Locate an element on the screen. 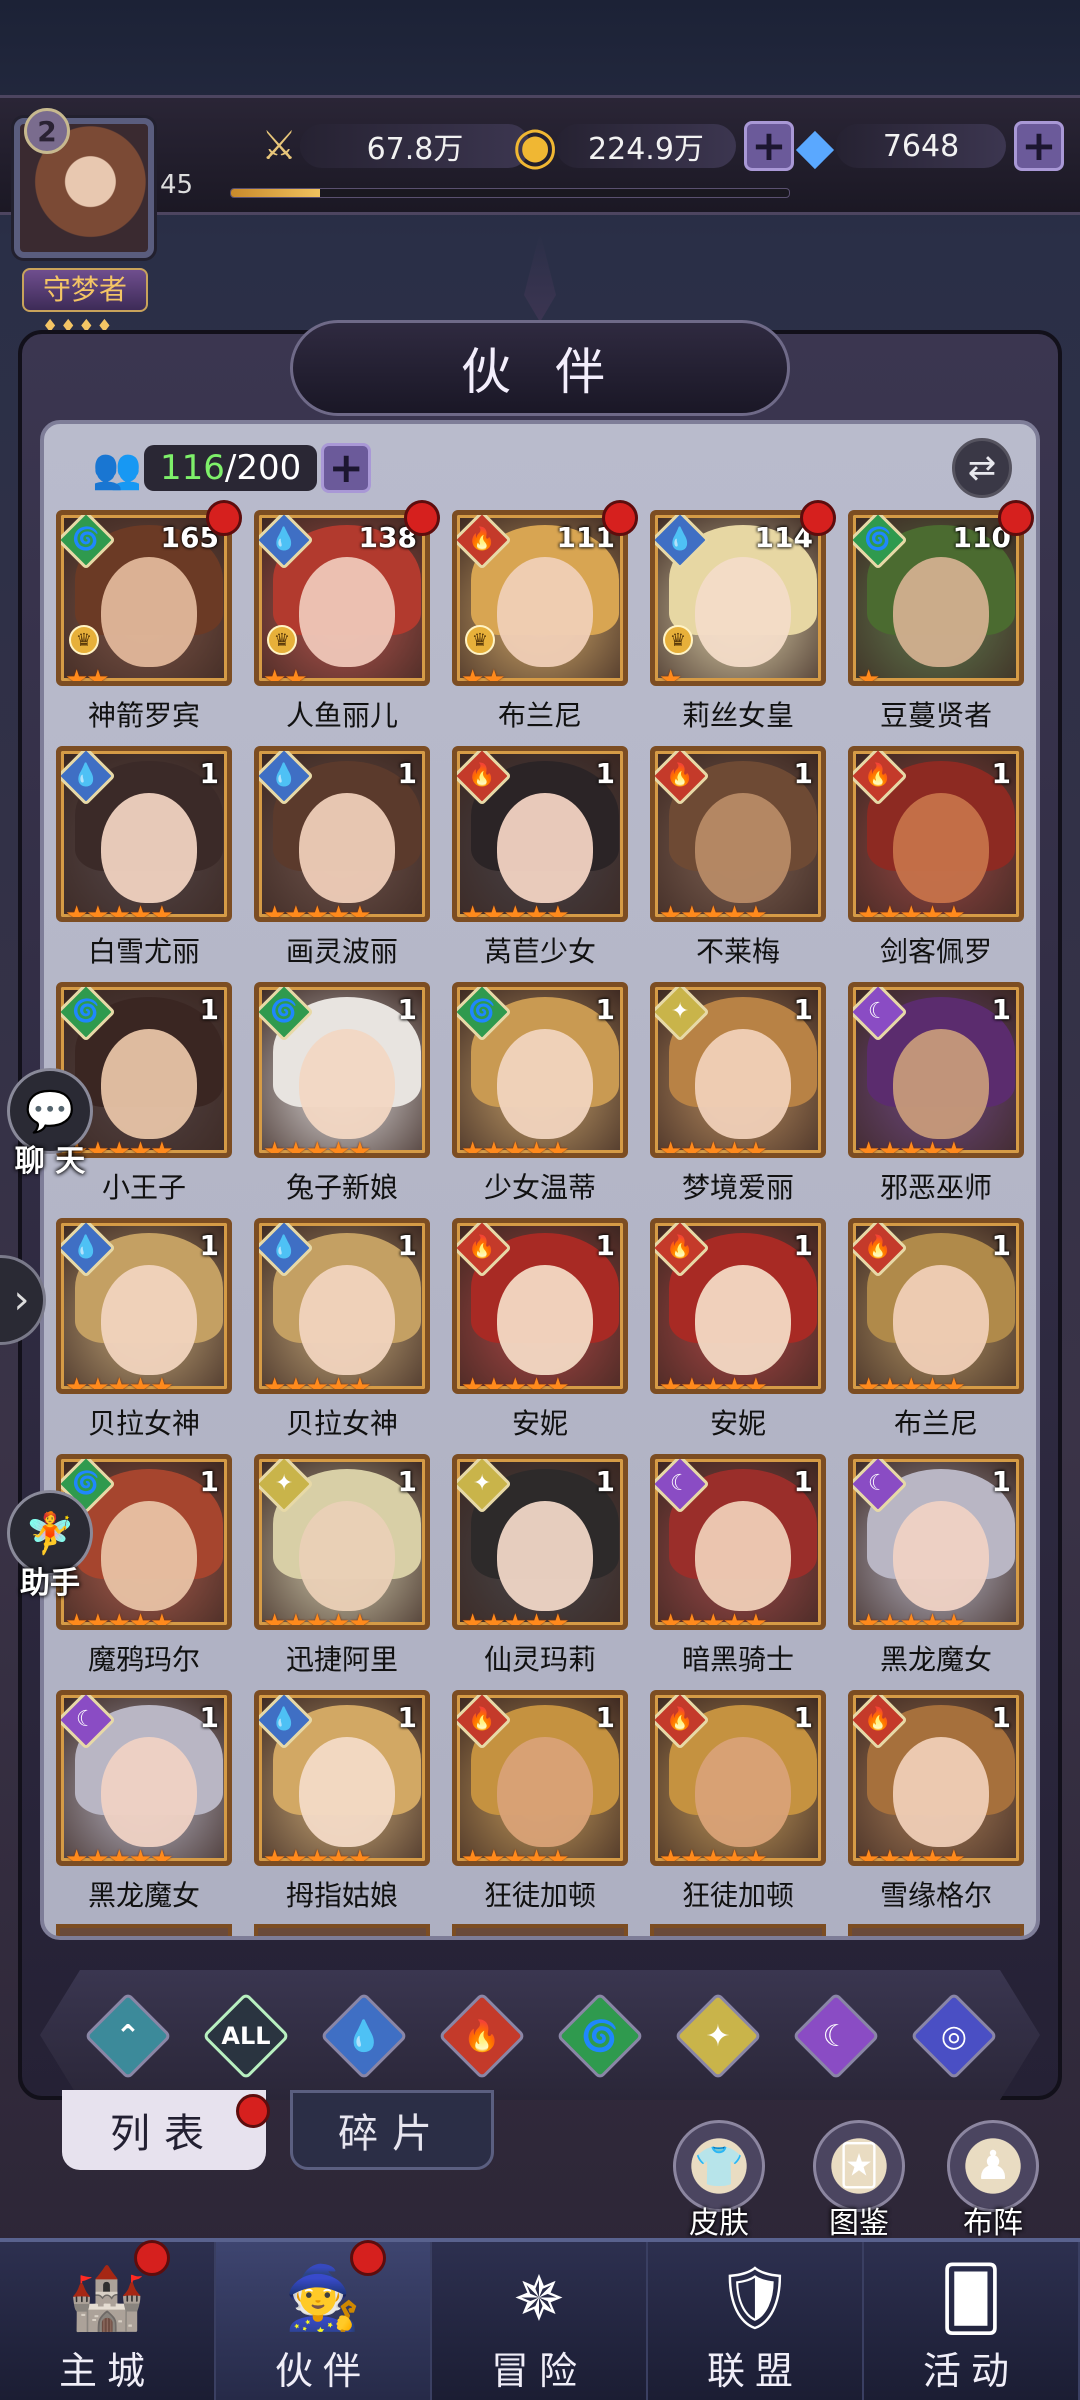 Image resolution: width=1080 pixels, height=2400 pixels. partner-card: ✦ 1 ★★★★★ 梦境爱丽 is located at coordinates (738, 1093).